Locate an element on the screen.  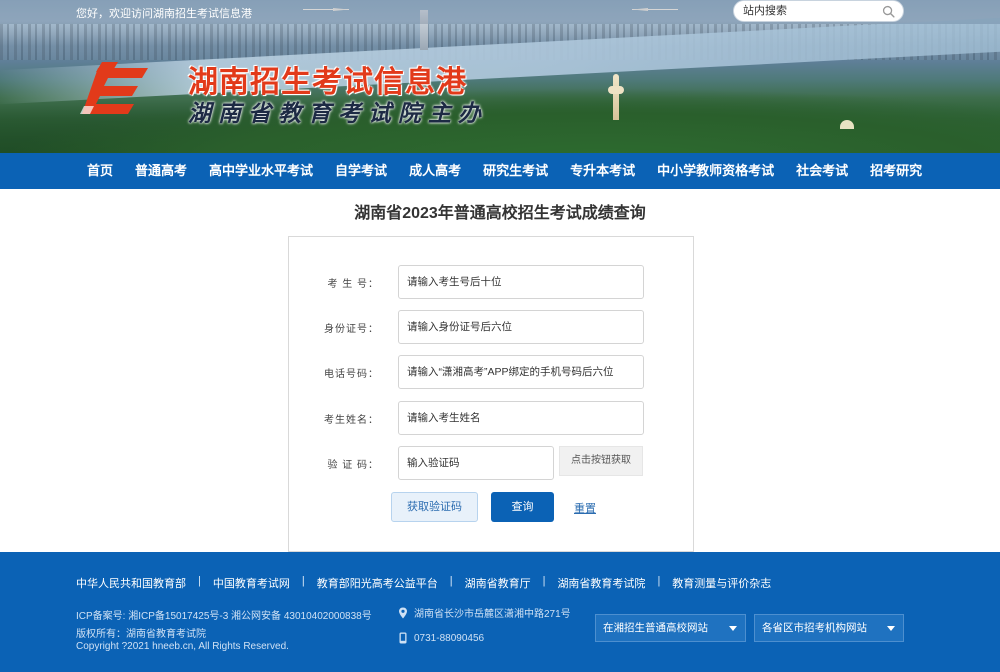
query-button: 查询 is located at coordinates (522, 507).